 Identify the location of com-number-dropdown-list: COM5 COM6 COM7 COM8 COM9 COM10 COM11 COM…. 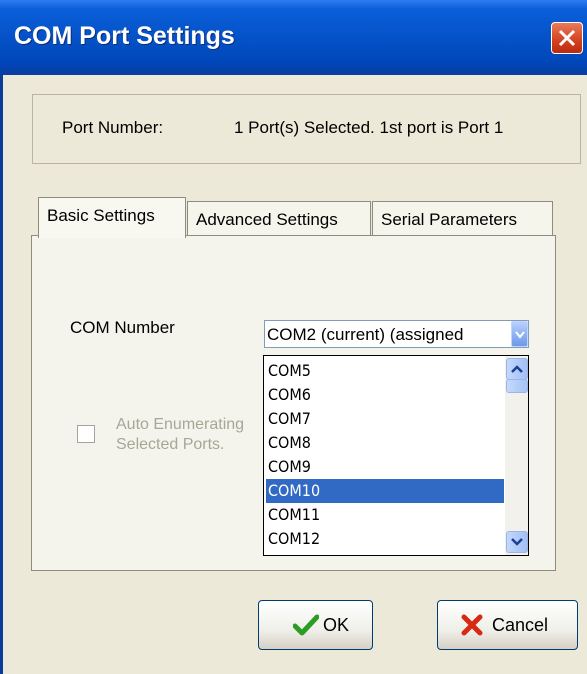
(396, 455).